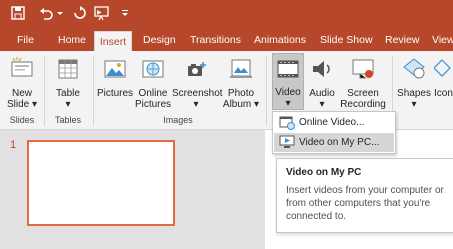  Describe the element at coordinates (363, 69) in the screenshot. I see `screen-recording-icon` at that location.